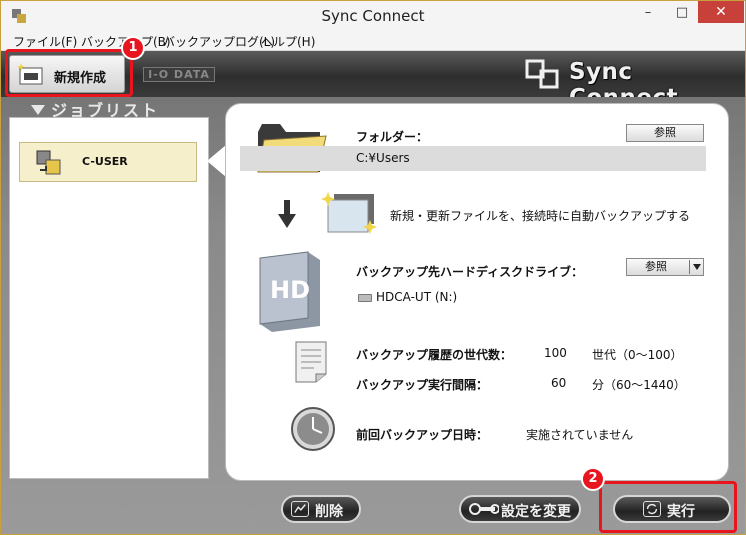 This screenshot has height=535, width=746. I want to click on drive-icon, so click(365, 298).